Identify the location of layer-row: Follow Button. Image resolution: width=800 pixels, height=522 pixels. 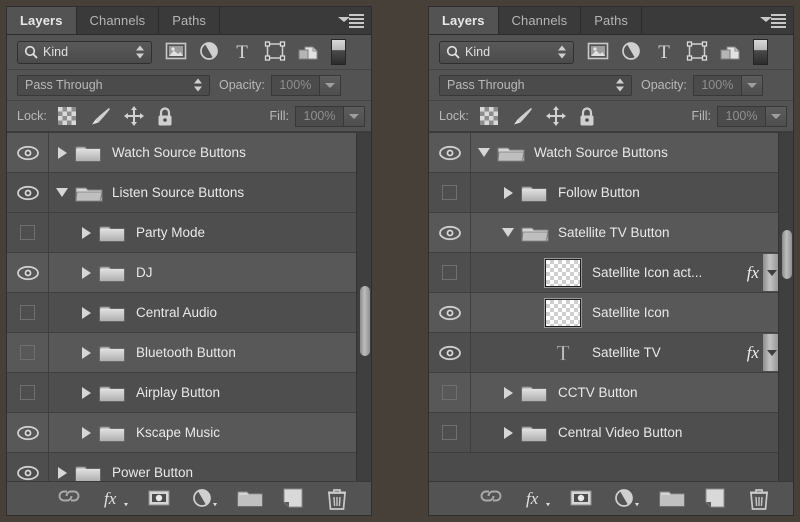
(611, 193).